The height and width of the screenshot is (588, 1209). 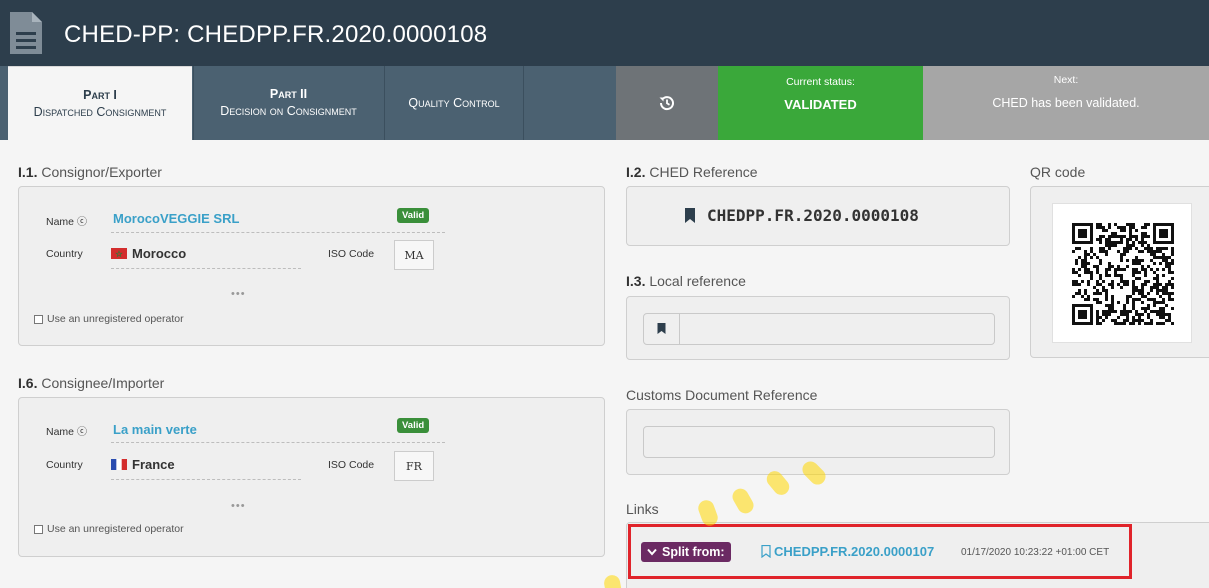 I want to click on split-from-badge: Split from:, so click(x=686, y=552).